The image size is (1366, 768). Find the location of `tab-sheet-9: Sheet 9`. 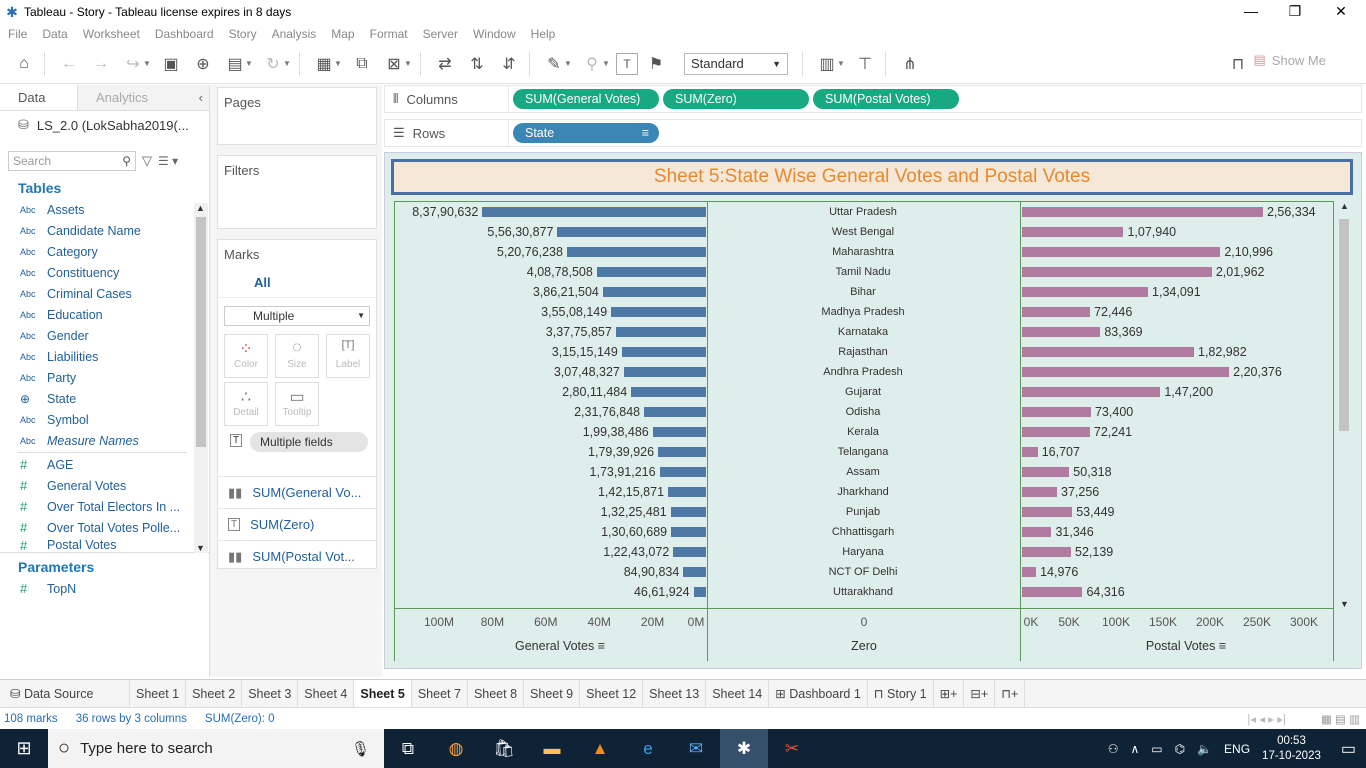

tab-sheet-9: Sheet 9 is located at coordinates (552, 693).